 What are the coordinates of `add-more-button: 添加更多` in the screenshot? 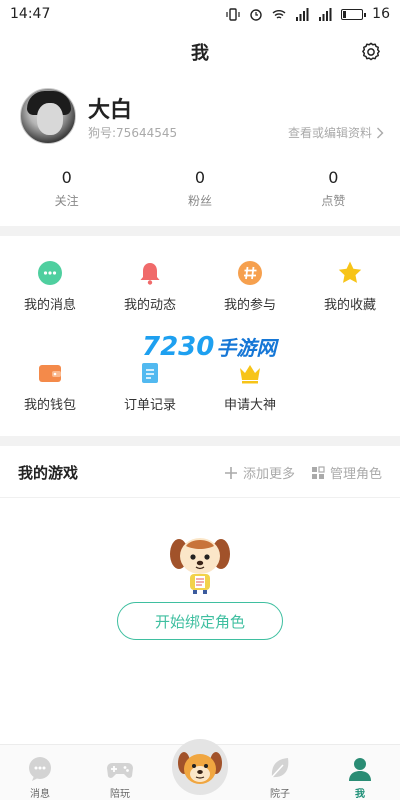 It's located at (259, 472).